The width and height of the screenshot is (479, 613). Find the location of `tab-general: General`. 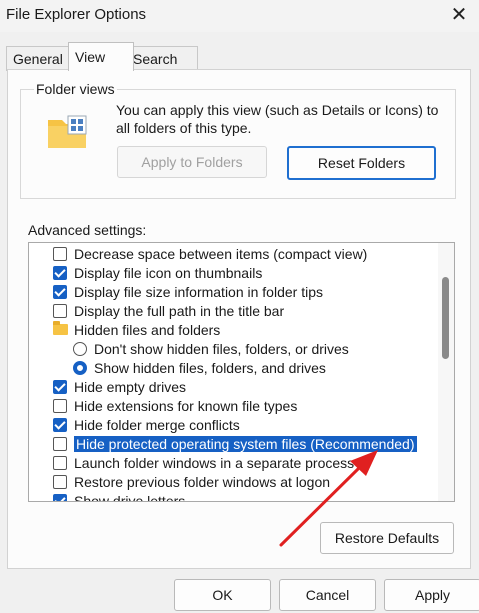

tab-general: General is located at coordinates (41, 58).